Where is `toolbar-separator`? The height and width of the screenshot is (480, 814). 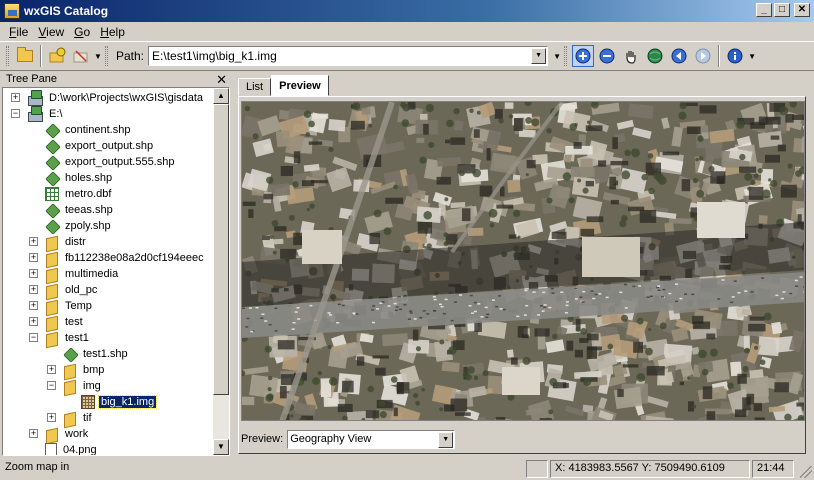
toolbar-separator is located at coordinates (719, 56).